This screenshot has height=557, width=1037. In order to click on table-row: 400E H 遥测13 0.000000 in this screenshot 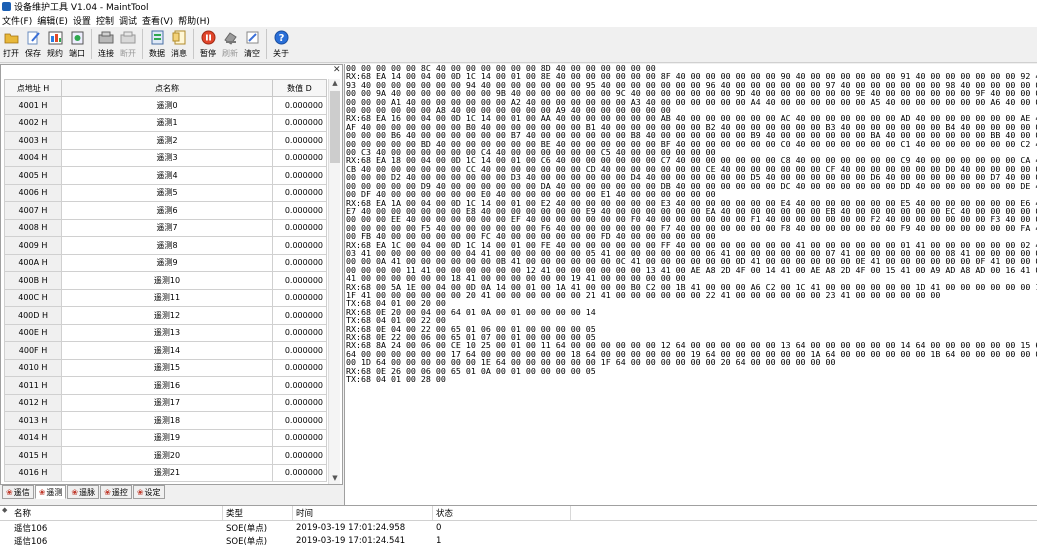, I will do `click(165, 332)`.